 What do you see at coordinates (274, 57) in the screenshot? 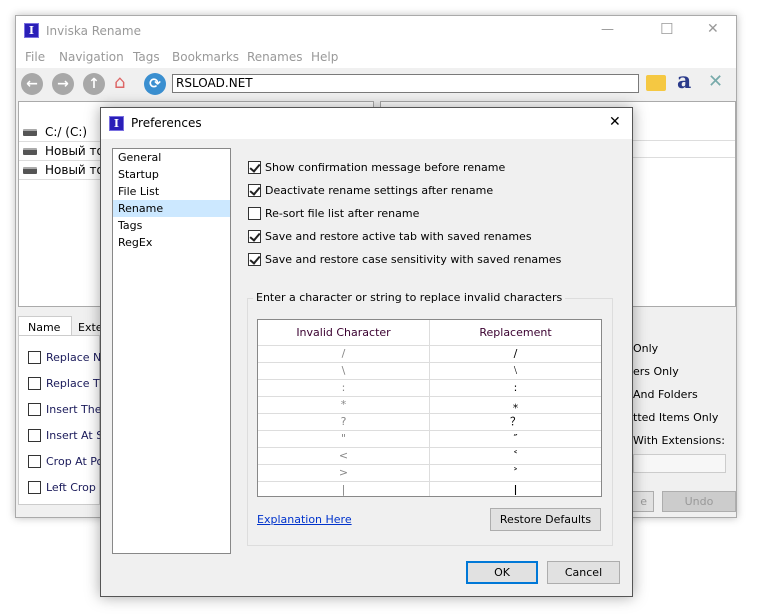
I see `menu-renames: Renames` at bounding box center [274, 57].